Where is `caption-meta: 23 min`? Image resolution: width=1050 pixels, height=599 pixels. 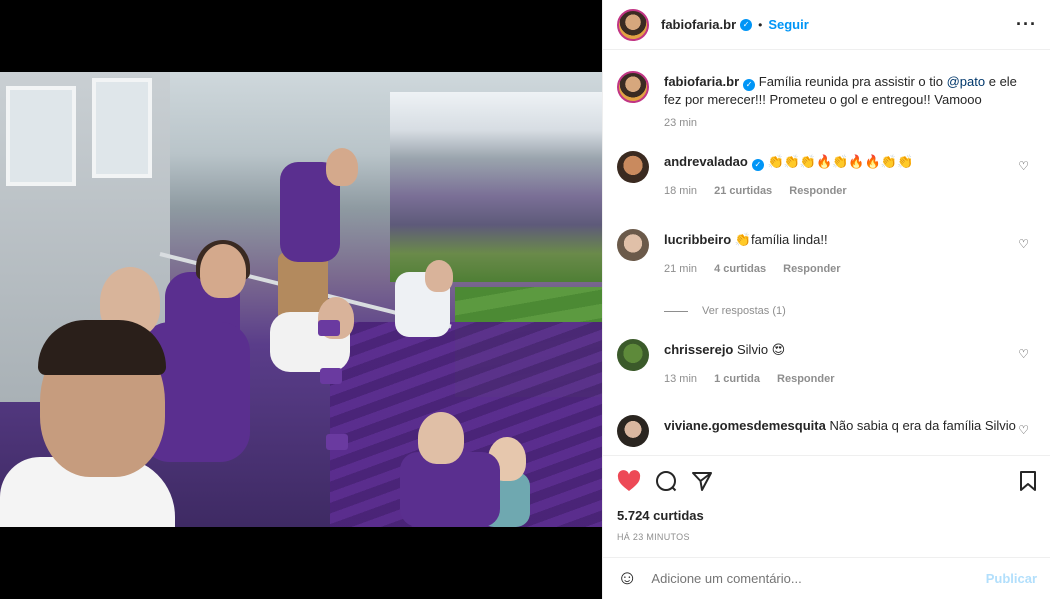 caption-meta: 23 min is located at coordinates (687, 123).